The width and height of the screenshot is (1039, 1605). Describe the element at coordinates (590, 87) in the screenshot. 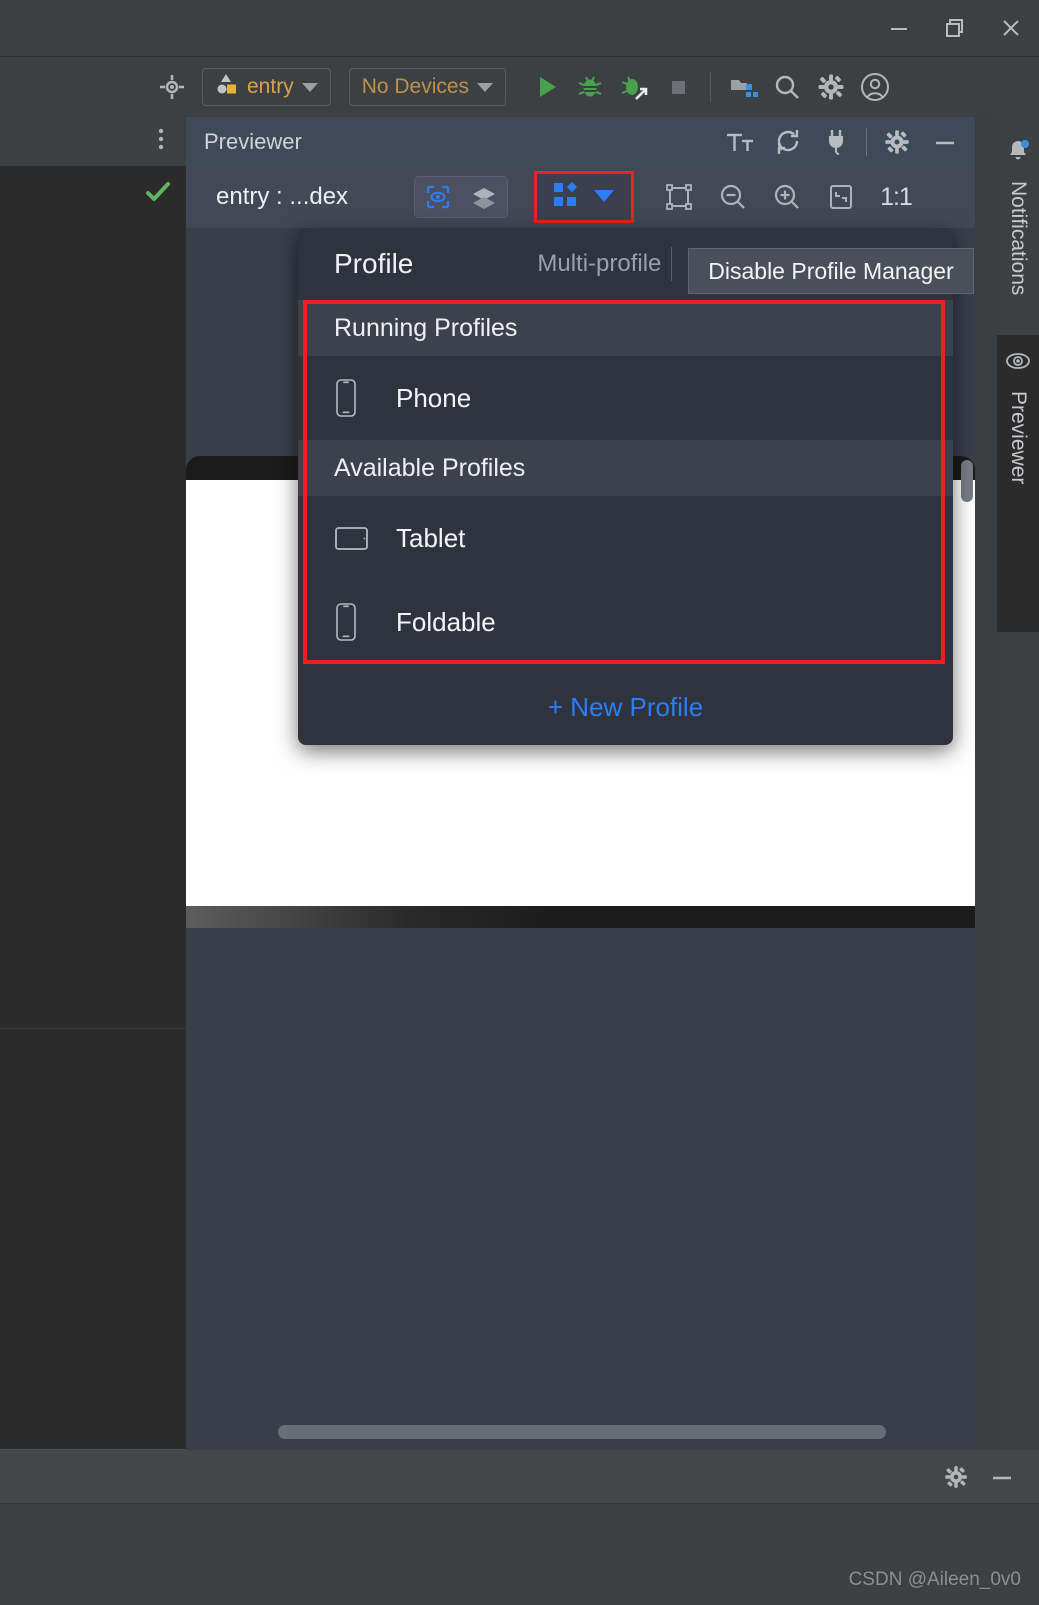

I see `debug-button` at that location.